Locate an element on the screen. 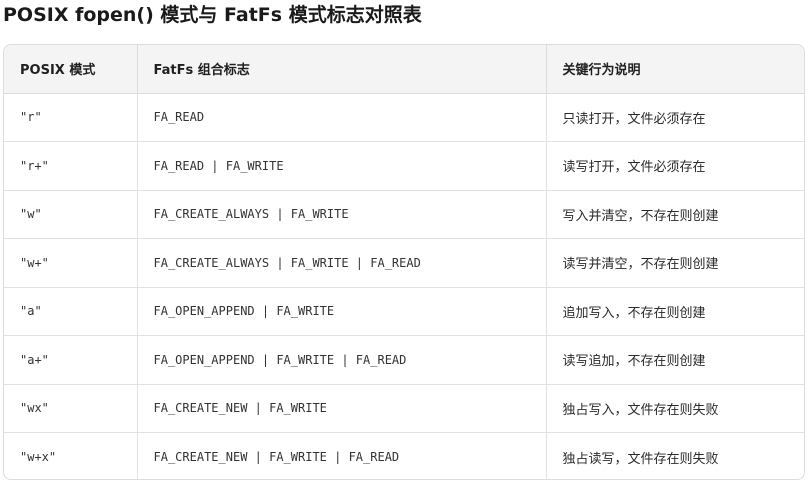 The width and height of the screenshot is (808, 485). cell-posix-mode: "r+" is located at coordinates (71, 166).